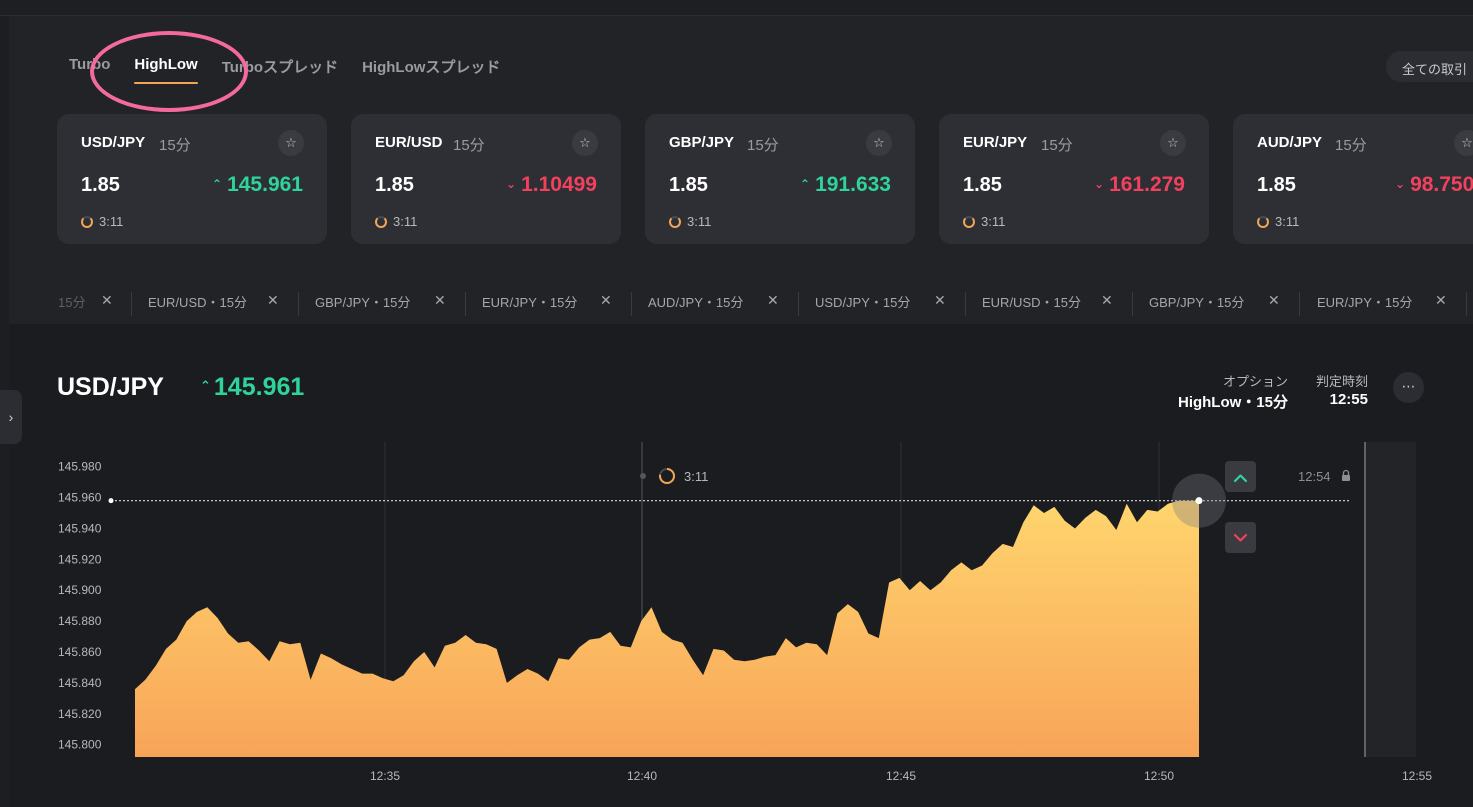 The image size is (1473, 807). What do you see at coordinates (80, 528) in the screenshot?
I see `y-tick-label: 145.940` at bounding box center [80, 528].